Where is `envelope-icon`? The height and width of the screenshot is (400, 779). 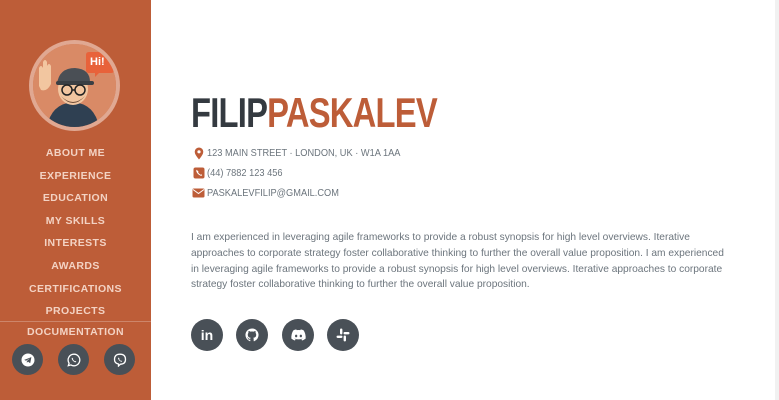 envelope-icon is located at coordinates (198, 193).